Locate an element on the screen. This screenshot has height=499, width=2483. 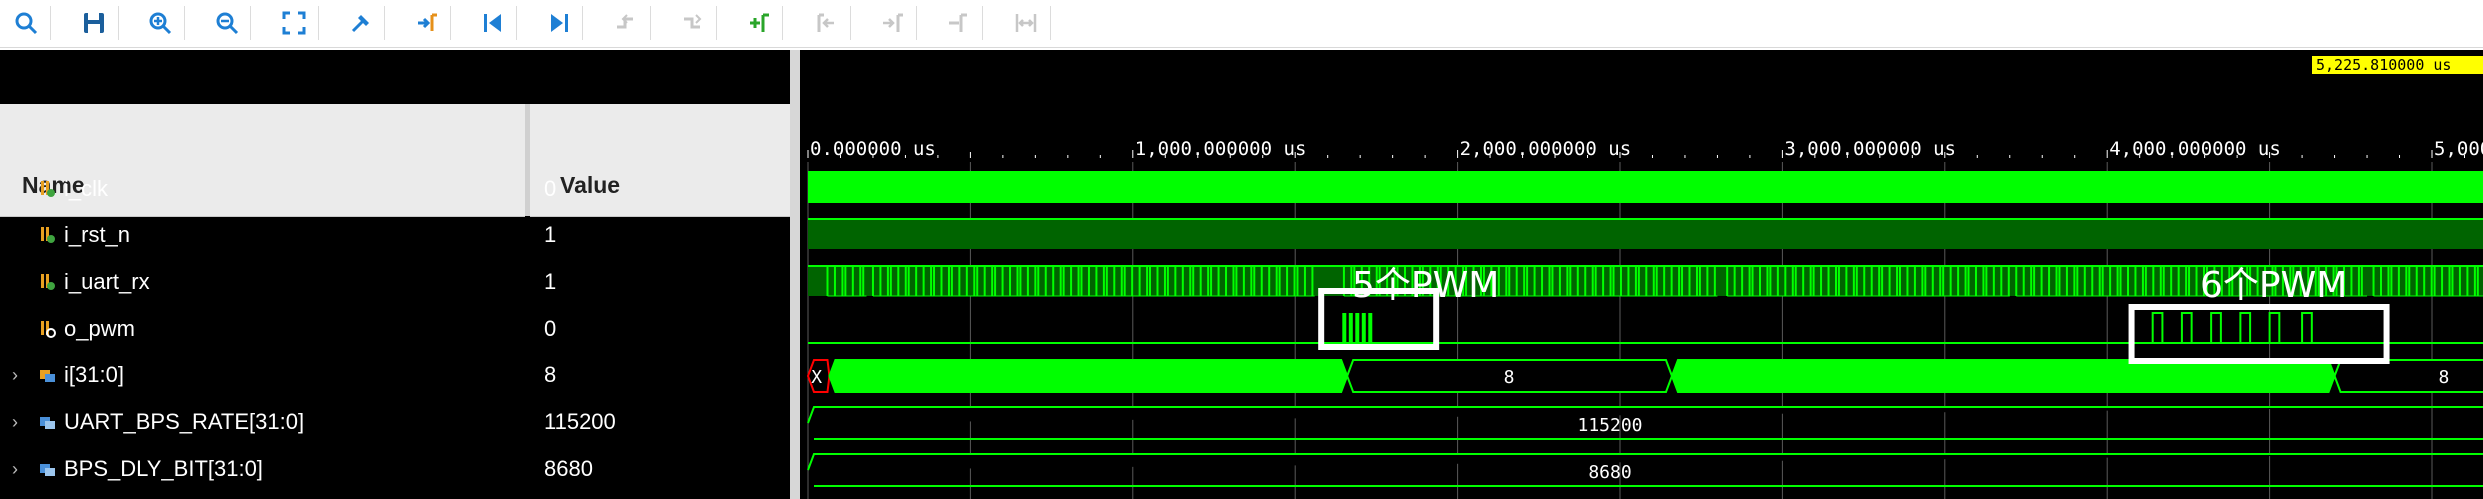
add-marker-button is located at coordinates (760, 23).